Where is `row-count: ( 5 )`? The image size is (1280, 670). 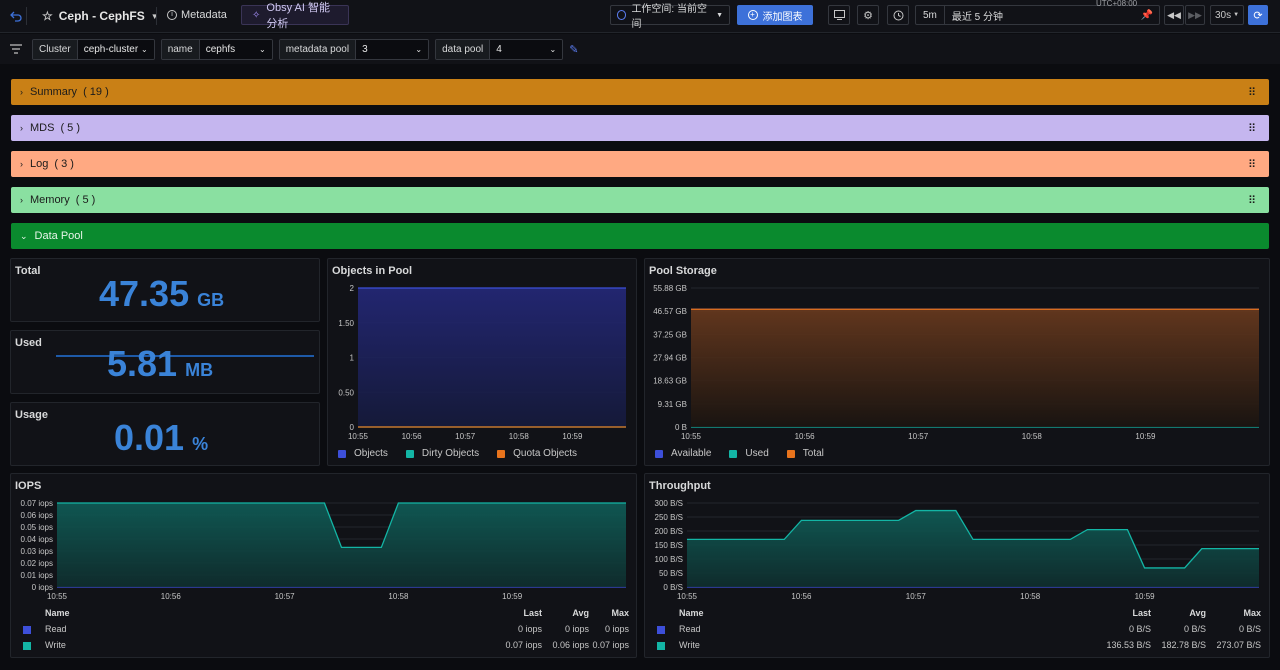
row-count: ( 5 ) is located at coordinates (85, 200).